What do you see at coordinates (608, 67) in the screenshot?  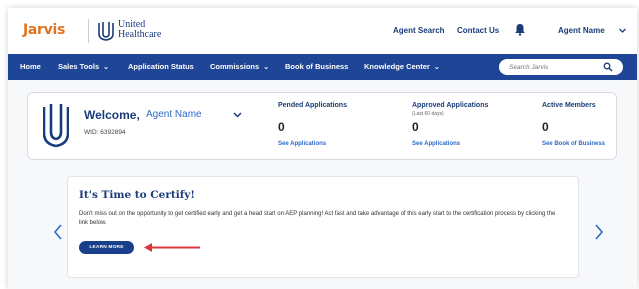 I see `search-icon` at bounding box center [608, 67].